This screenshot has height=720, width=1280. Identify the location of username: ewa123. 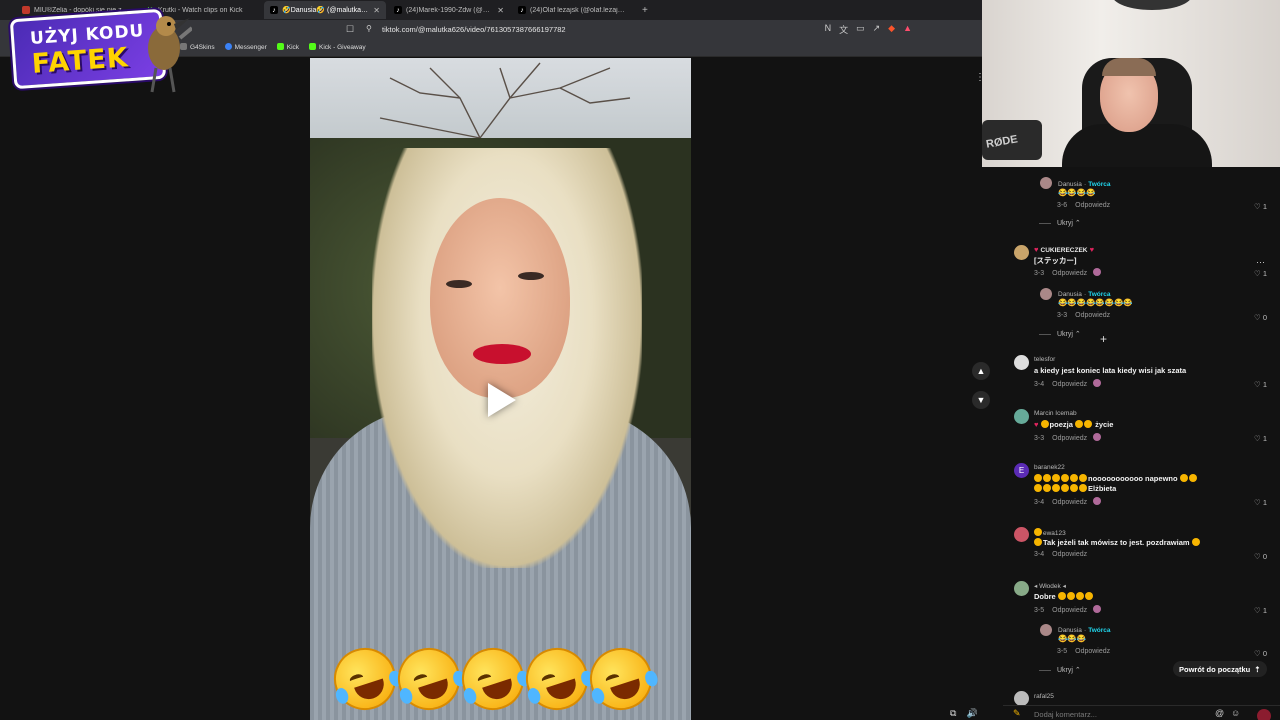
(1050, 532).